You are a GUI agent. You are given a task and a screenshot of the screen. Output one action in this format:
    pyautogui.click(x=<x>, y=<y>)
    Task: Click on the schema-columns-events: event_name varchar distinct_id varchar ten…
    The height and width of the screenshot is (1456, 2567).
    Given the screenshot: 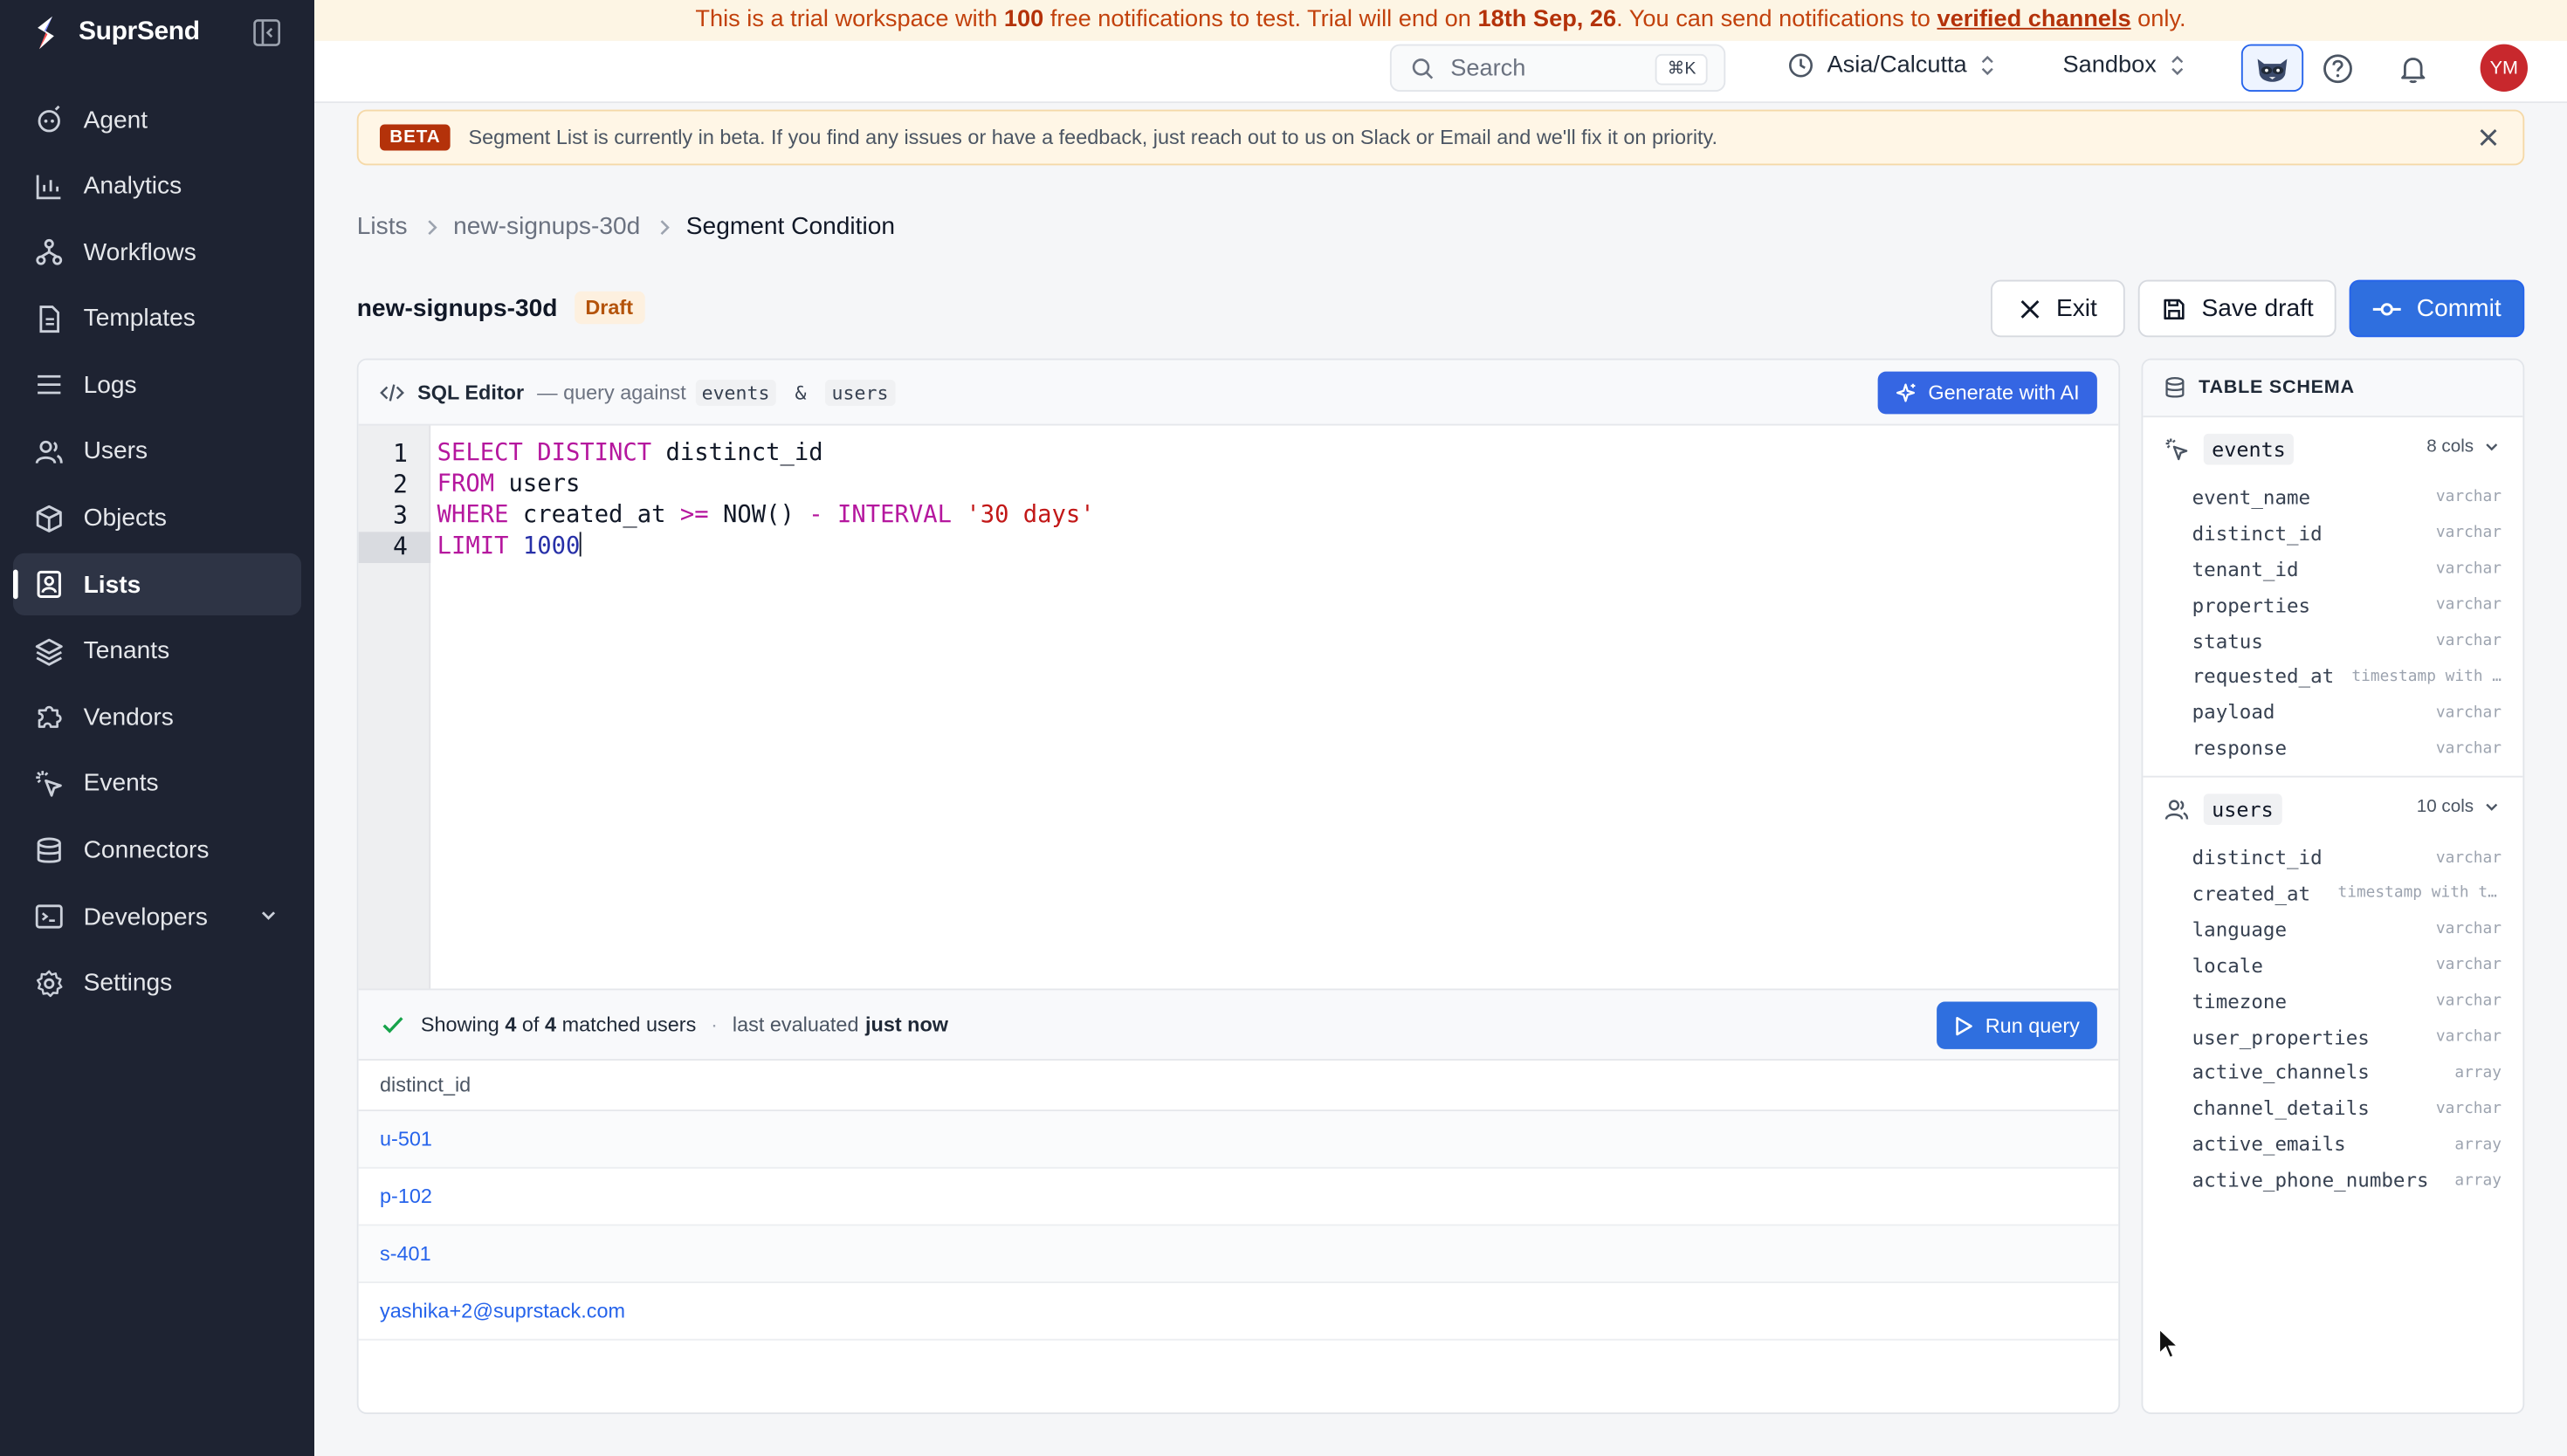 What is the action you would take?
    pyautogui.click(x=2332, y=622)
    